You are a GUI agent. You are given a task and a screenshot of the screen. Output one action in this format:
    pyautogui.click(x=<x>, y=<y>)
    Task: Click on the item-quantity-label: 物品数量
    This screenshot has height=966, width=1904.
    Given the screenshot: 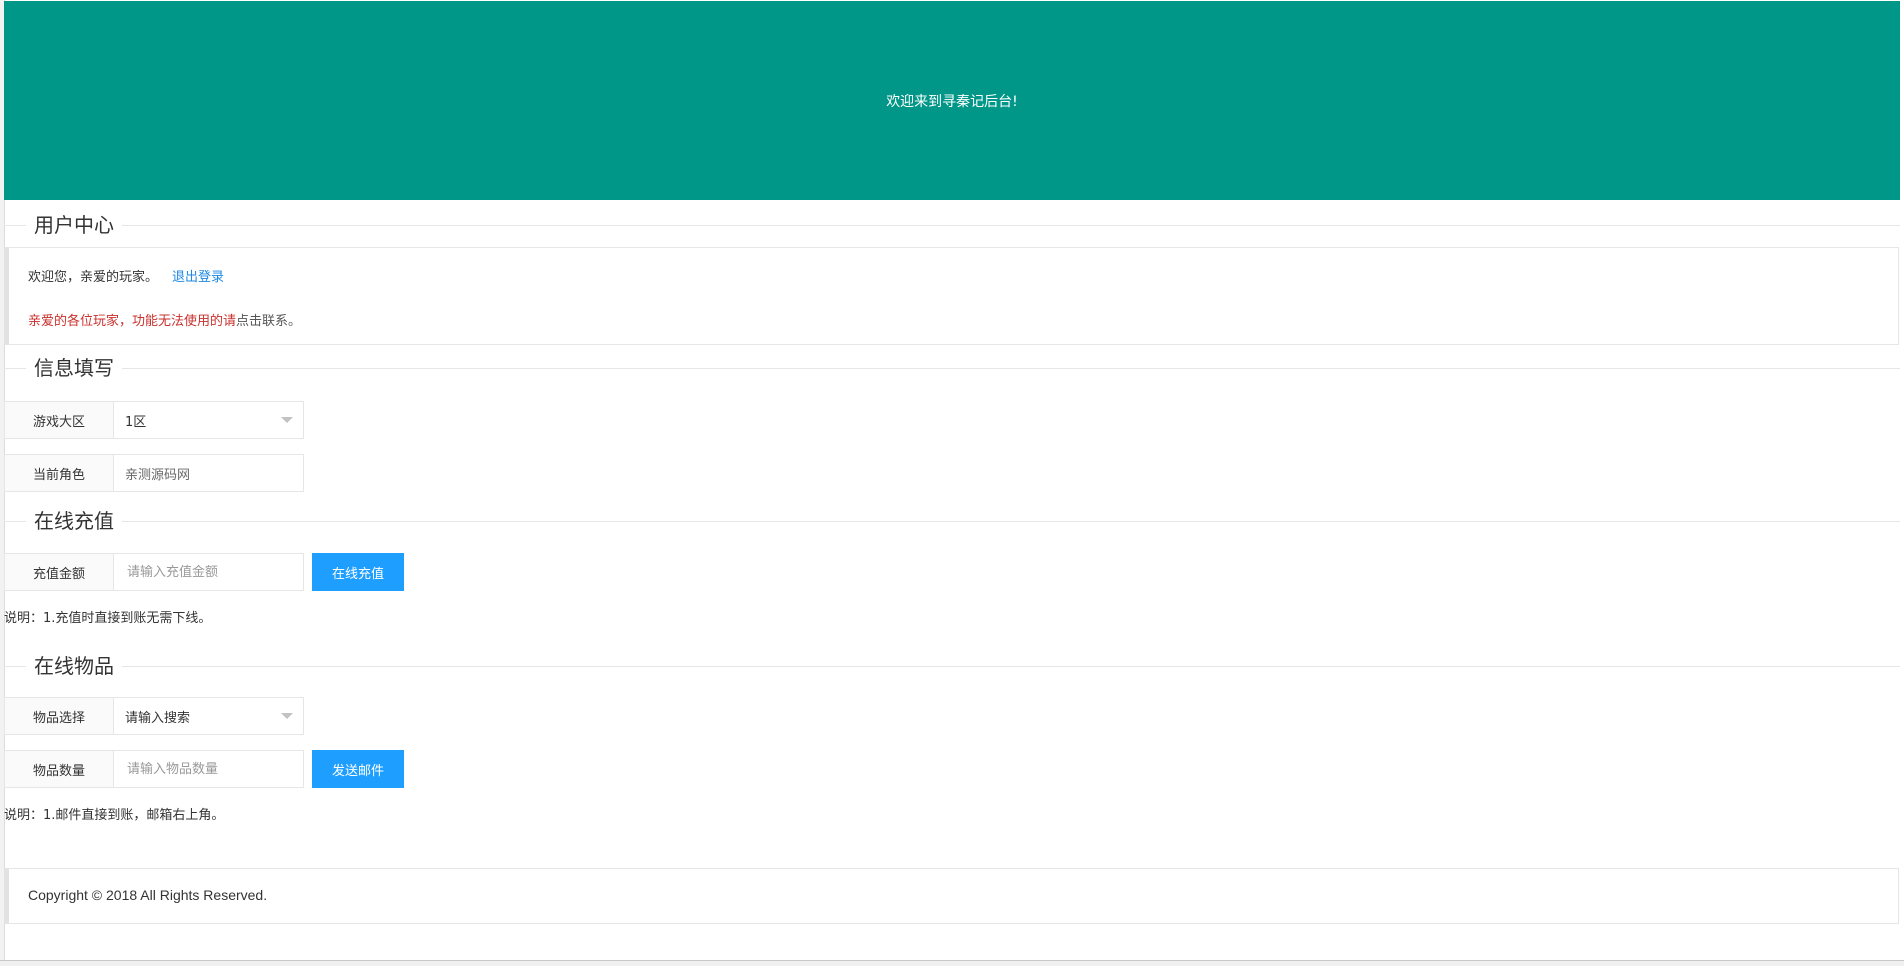 What is the action you would take?
    pyautogui.click(x=59, y=769)
    